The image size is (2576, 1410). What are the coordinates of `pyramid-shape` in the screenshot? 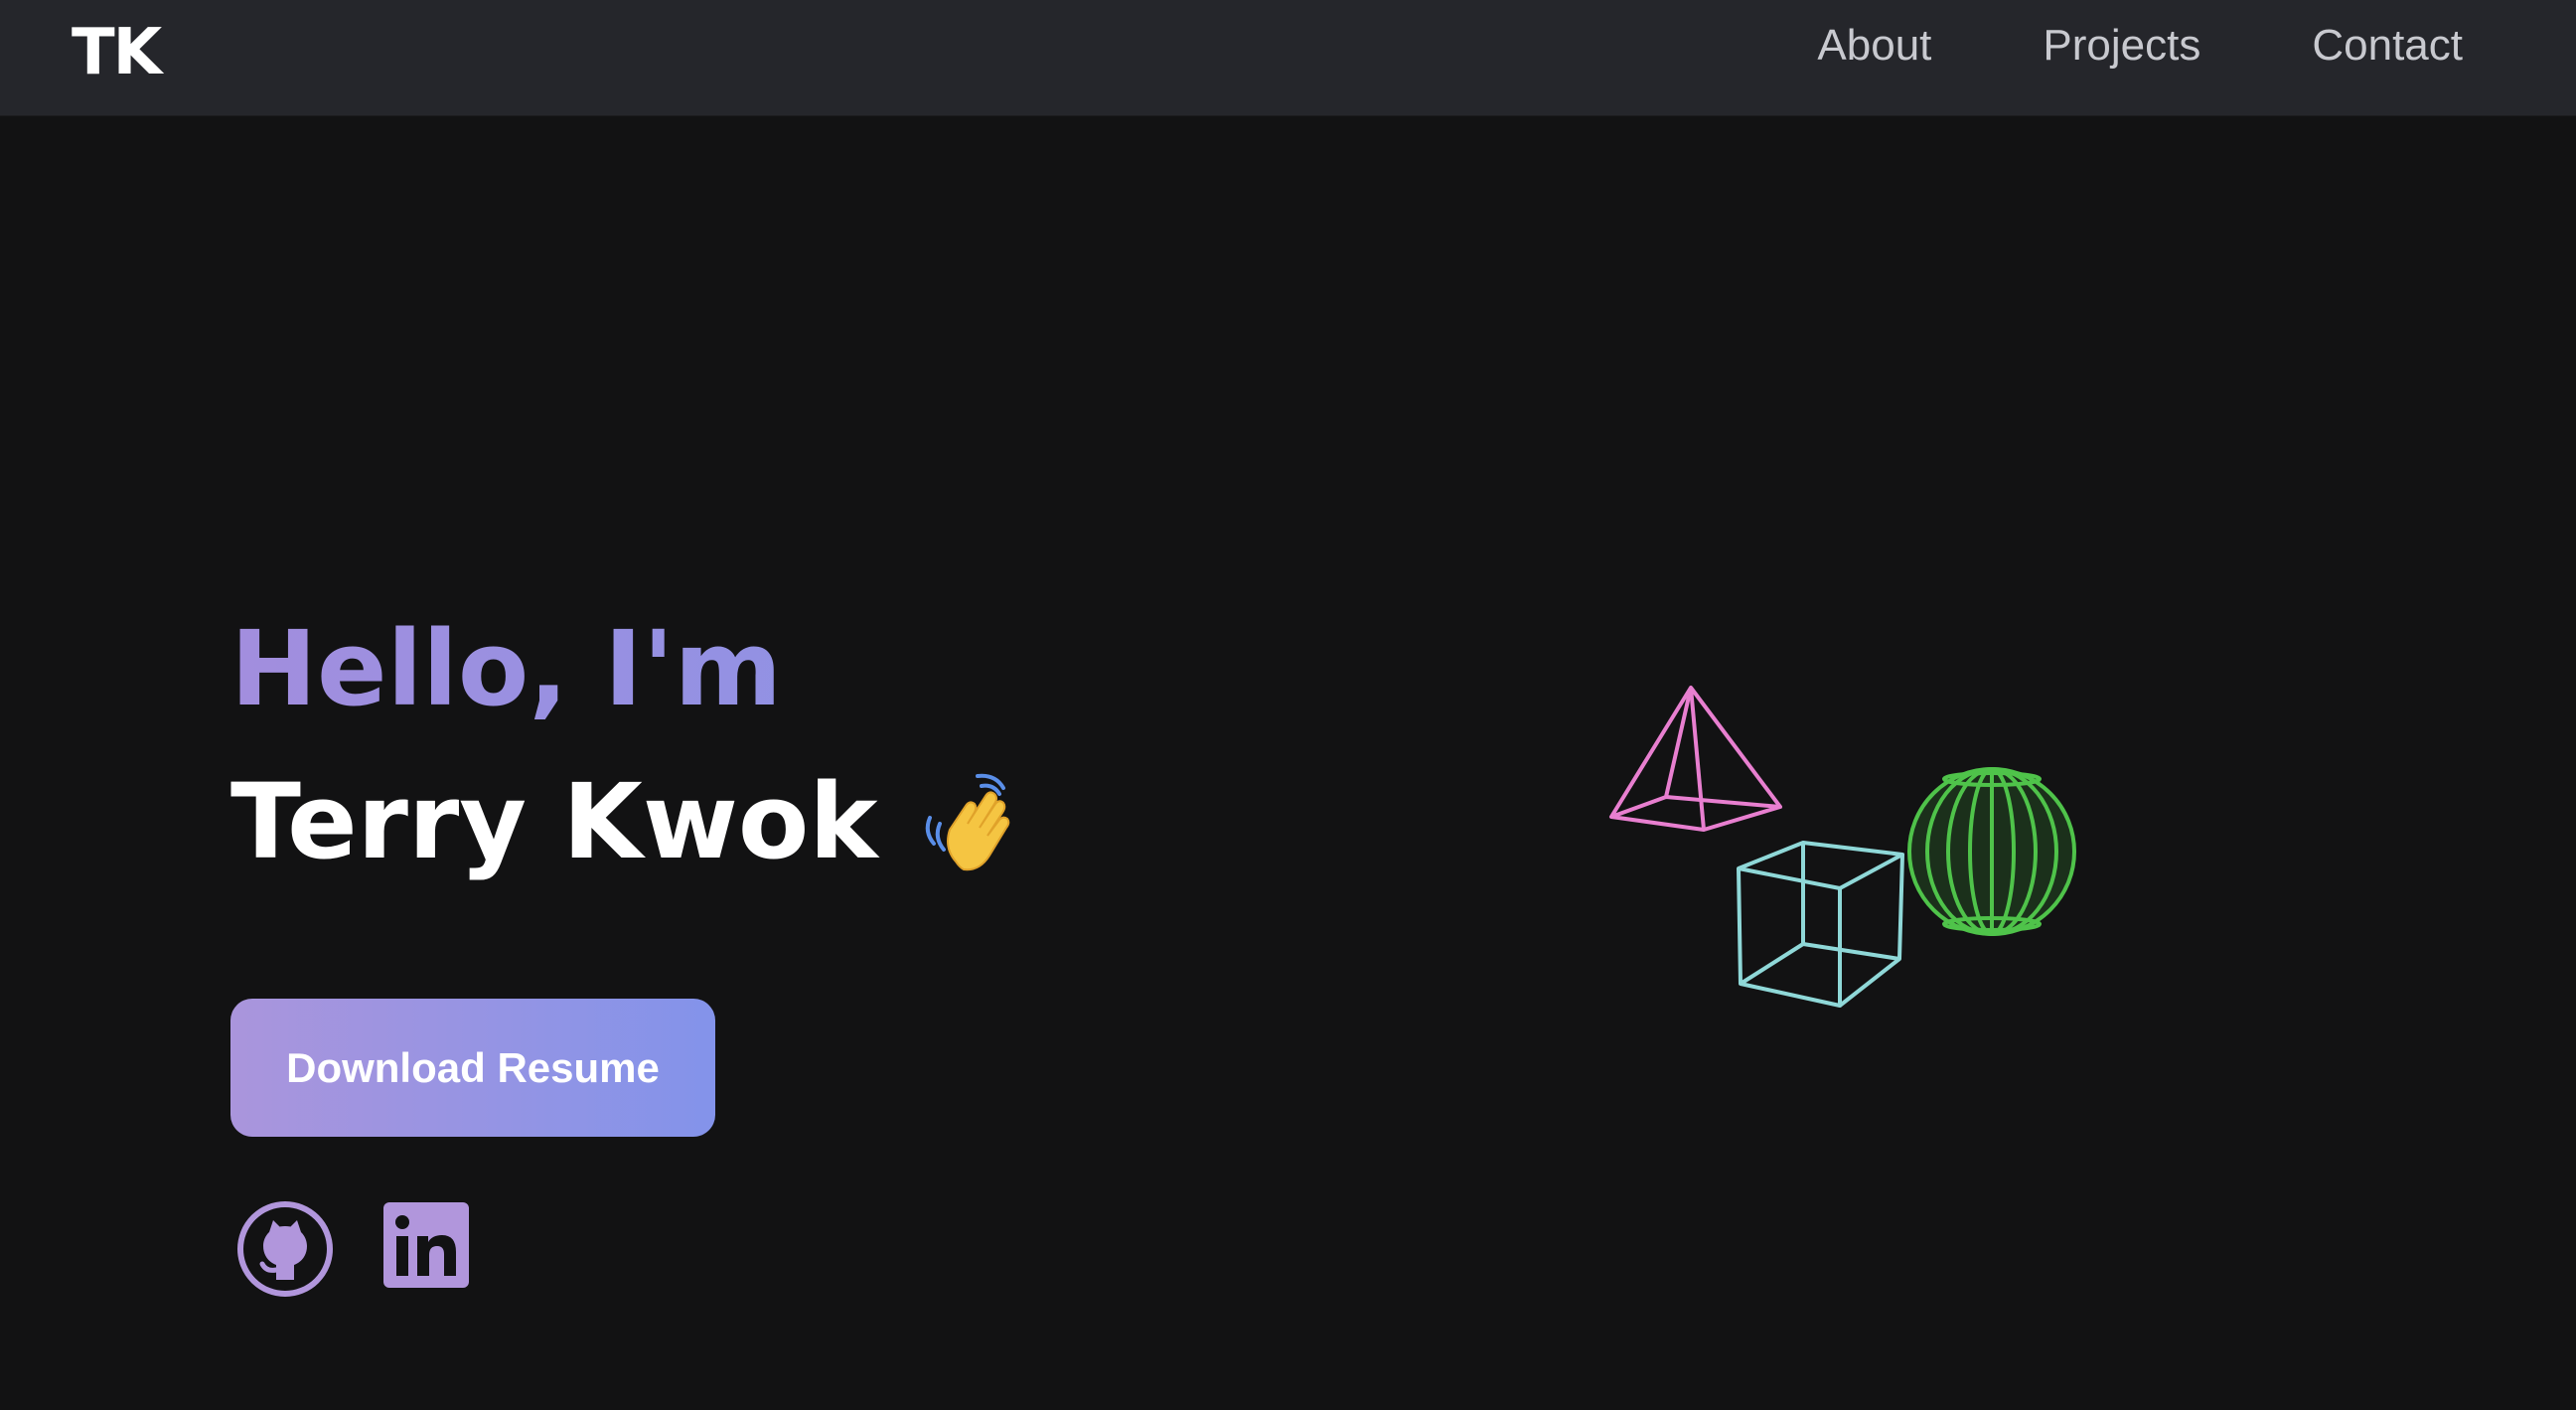 It's located at (1695, 759).